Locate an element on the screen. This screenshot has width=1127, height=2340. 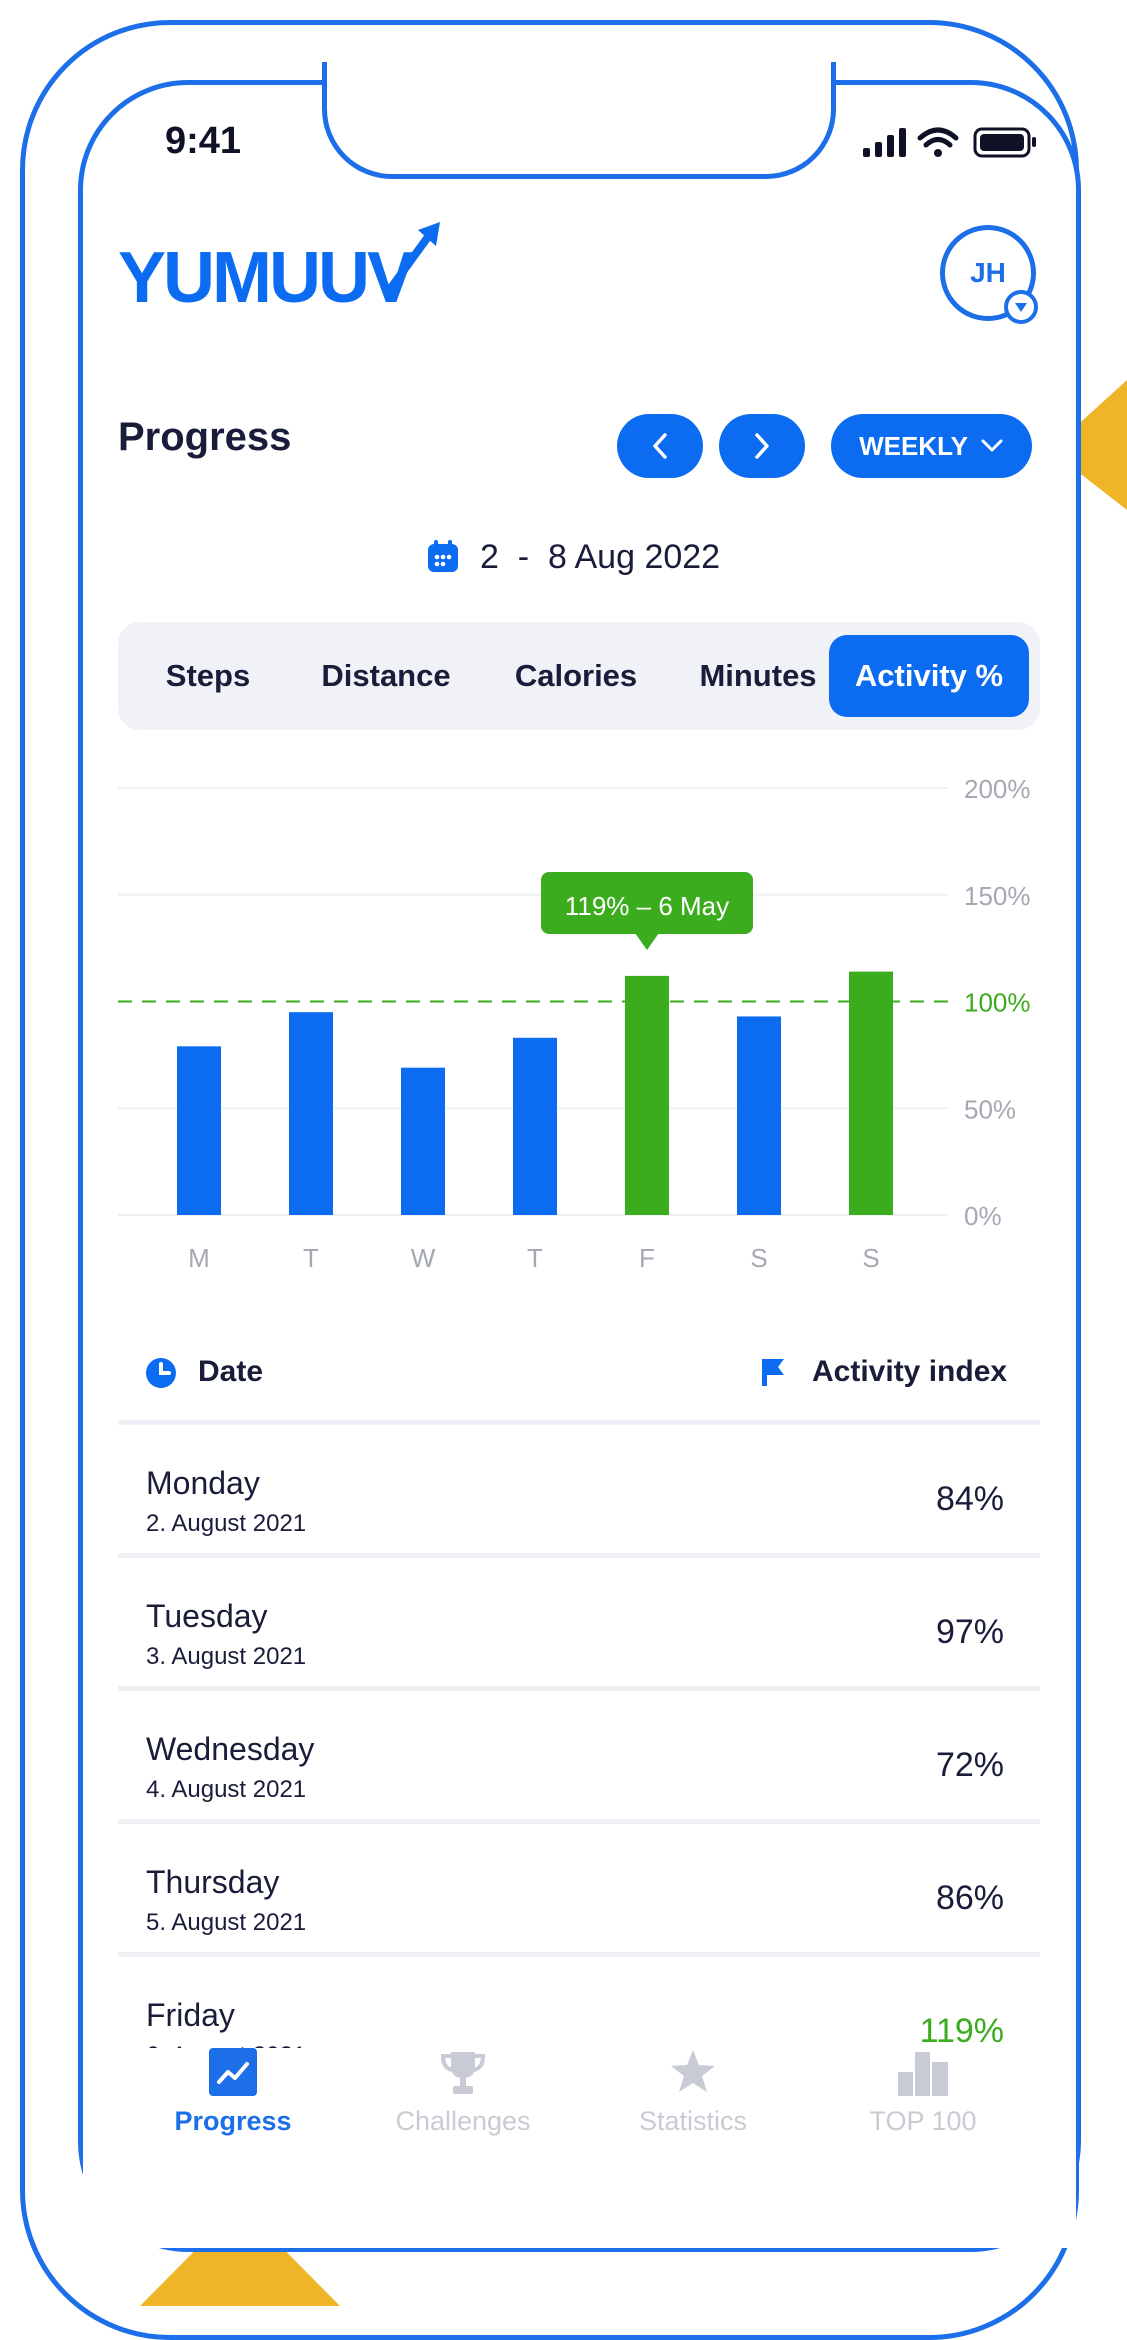
status-icons is located at coordinates (949, 142).